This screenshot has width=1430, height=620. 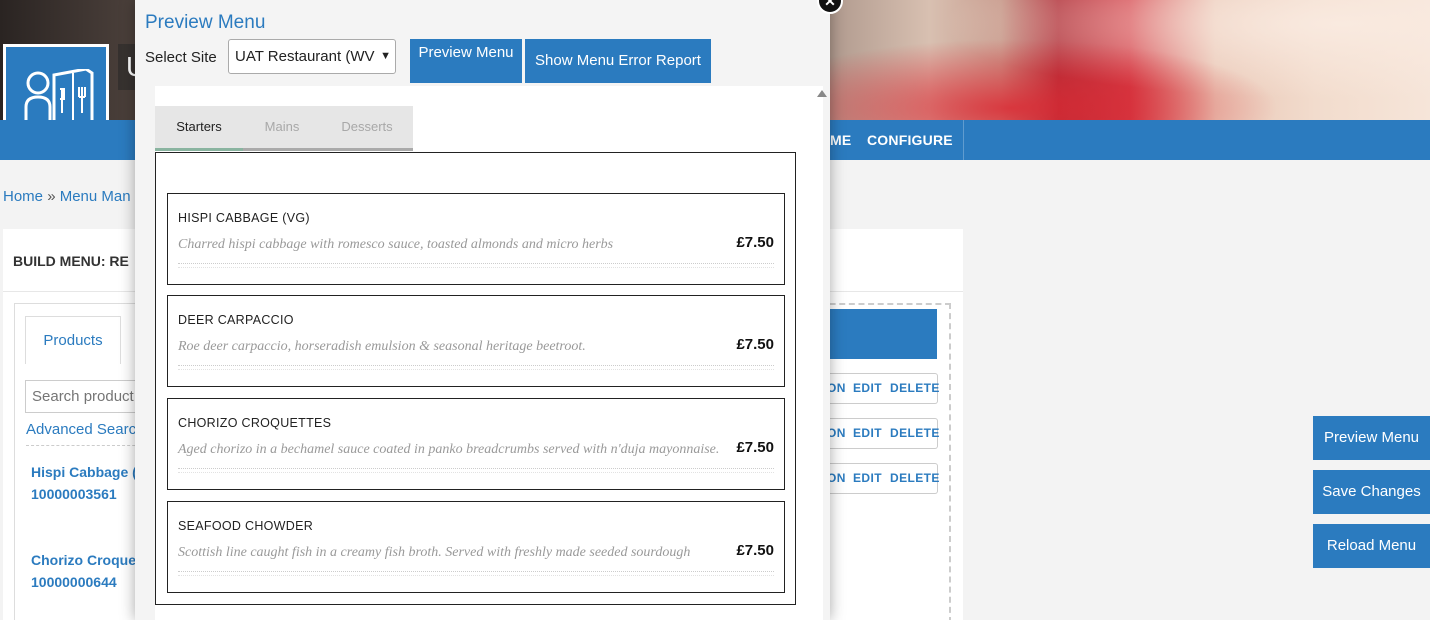 I want to click on select-site-label: Select Site, so click(x=181, y=57).